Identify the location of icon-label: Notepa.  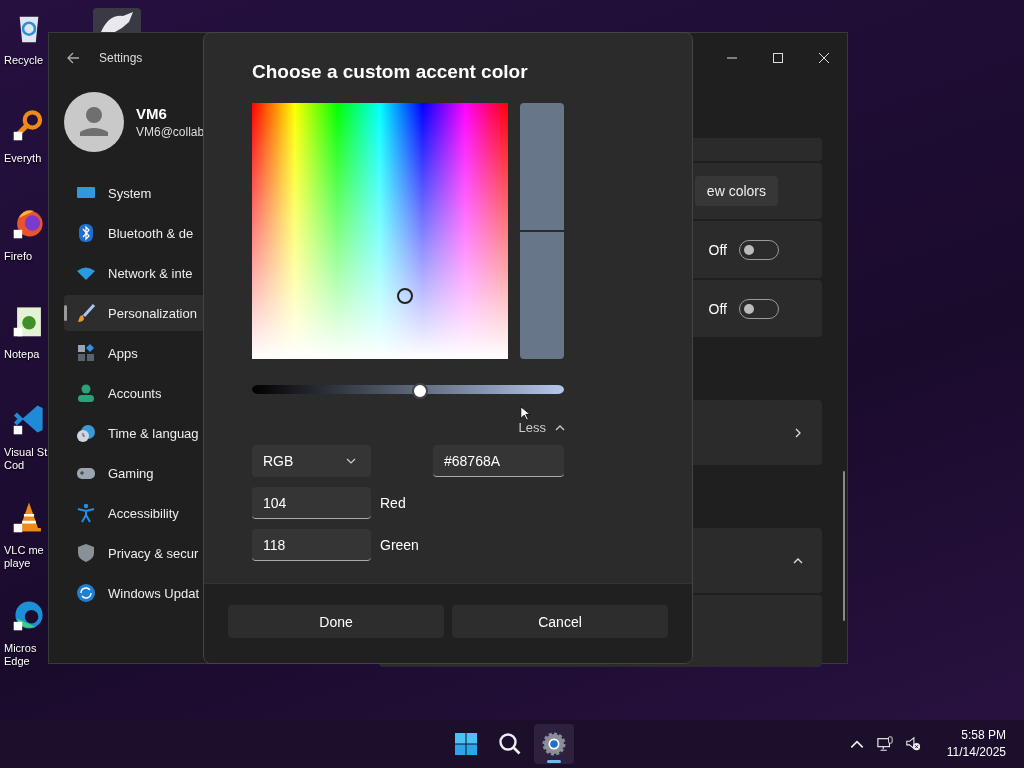
(22, 354).